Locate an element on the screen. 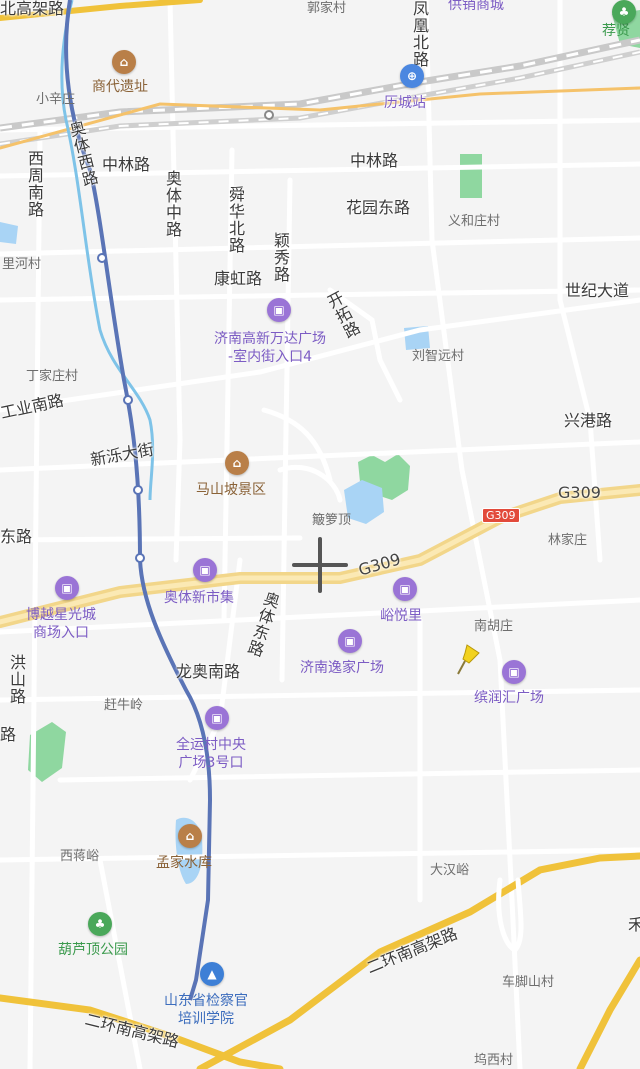  village-label: 车脚山村 is located at coordinates (528, 982).